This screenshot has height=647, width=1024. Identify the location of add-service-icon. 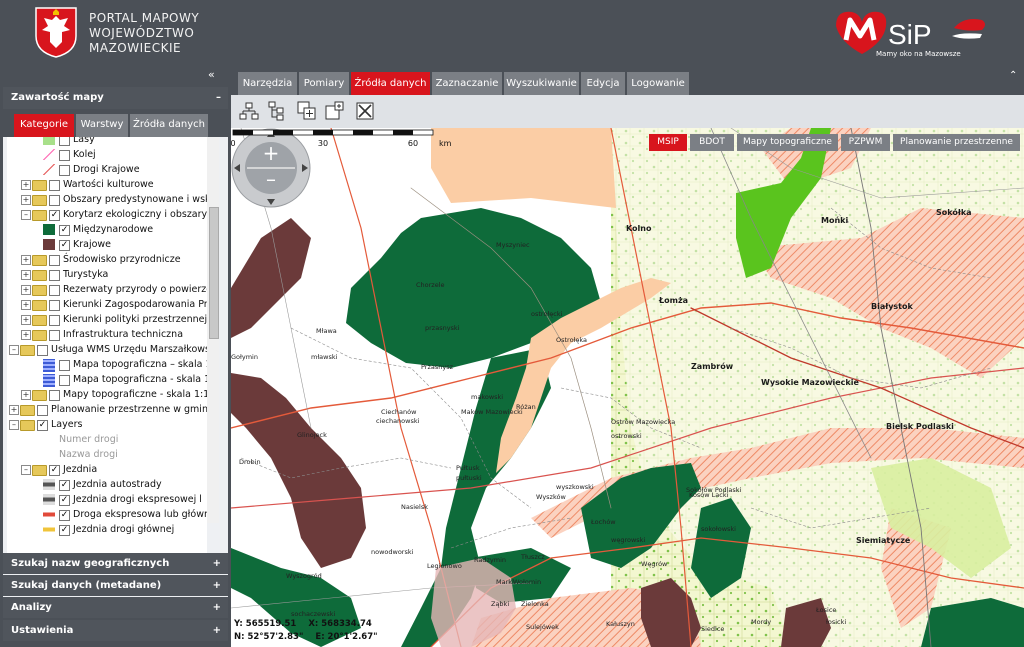
(335, 111).